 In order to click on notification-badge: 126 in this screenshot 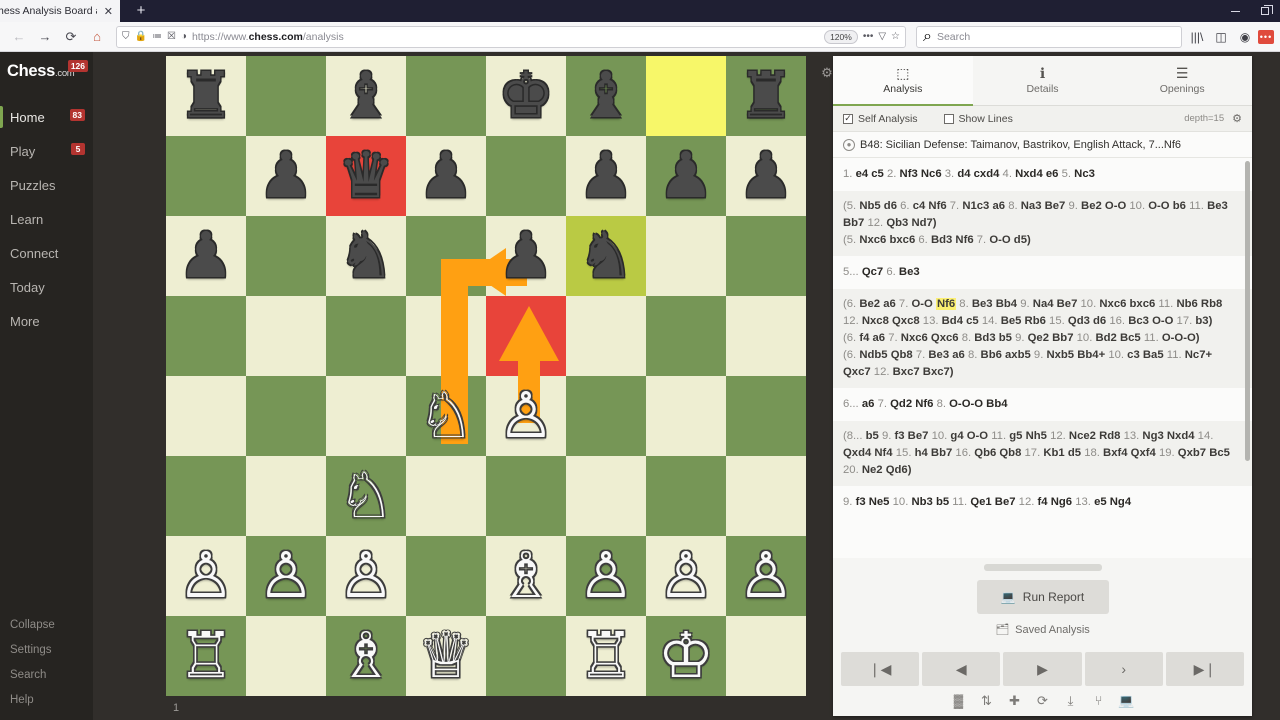, I will do `click(77, 66)`.